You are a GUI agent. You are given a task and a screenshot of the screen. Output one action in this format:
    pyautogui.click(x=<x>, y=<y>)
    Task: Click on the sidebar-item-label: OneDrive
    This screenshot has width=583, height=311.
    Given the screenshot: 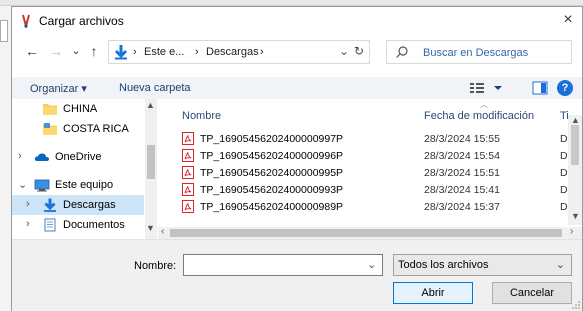 What is the action you would take?
    pyautogui.click(x=78, y=157)
    